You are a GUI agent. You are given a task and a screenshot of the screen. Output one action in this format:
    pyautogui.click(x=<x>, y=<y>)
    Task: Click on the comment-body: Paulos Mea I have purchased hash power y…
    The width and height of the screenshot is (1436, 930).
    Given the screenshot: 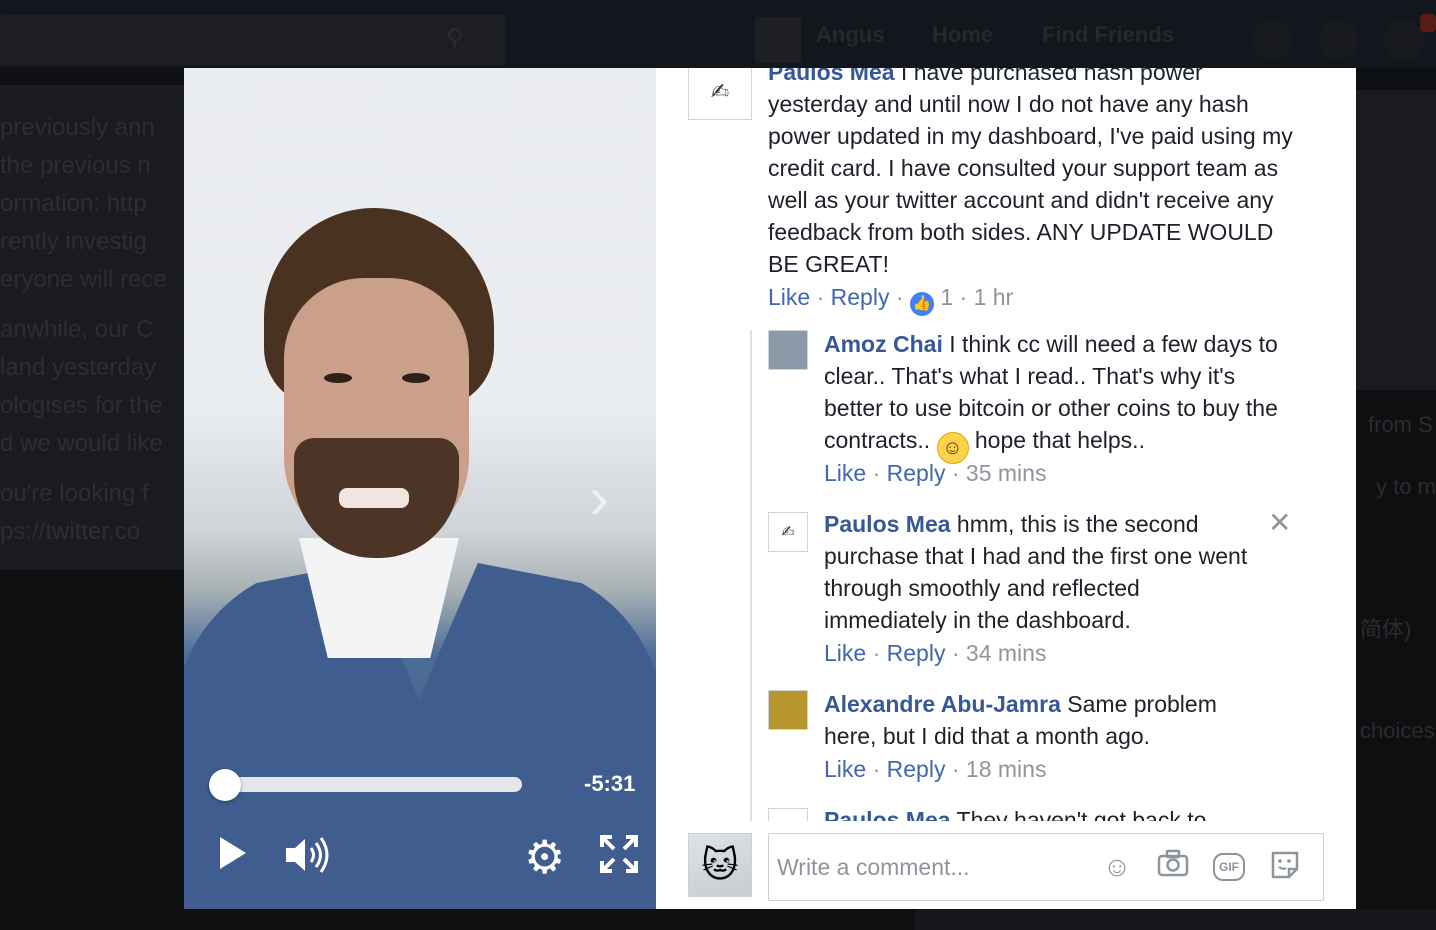 What is the action you would take?
    pyautogui.click(x=1035, y=174)
    